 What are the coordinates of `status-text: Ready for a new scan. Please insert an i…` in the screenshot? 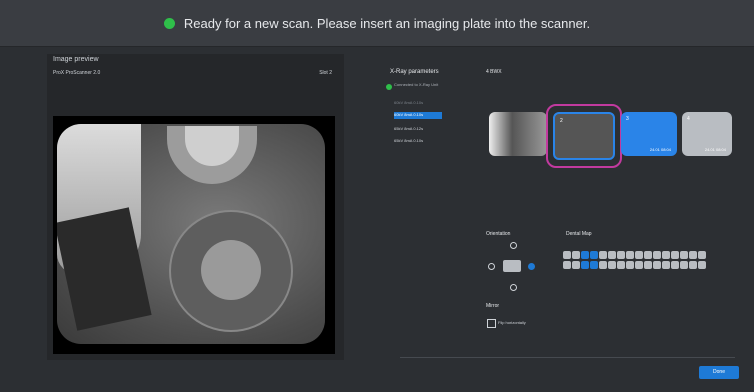 It's located at (387, 23).